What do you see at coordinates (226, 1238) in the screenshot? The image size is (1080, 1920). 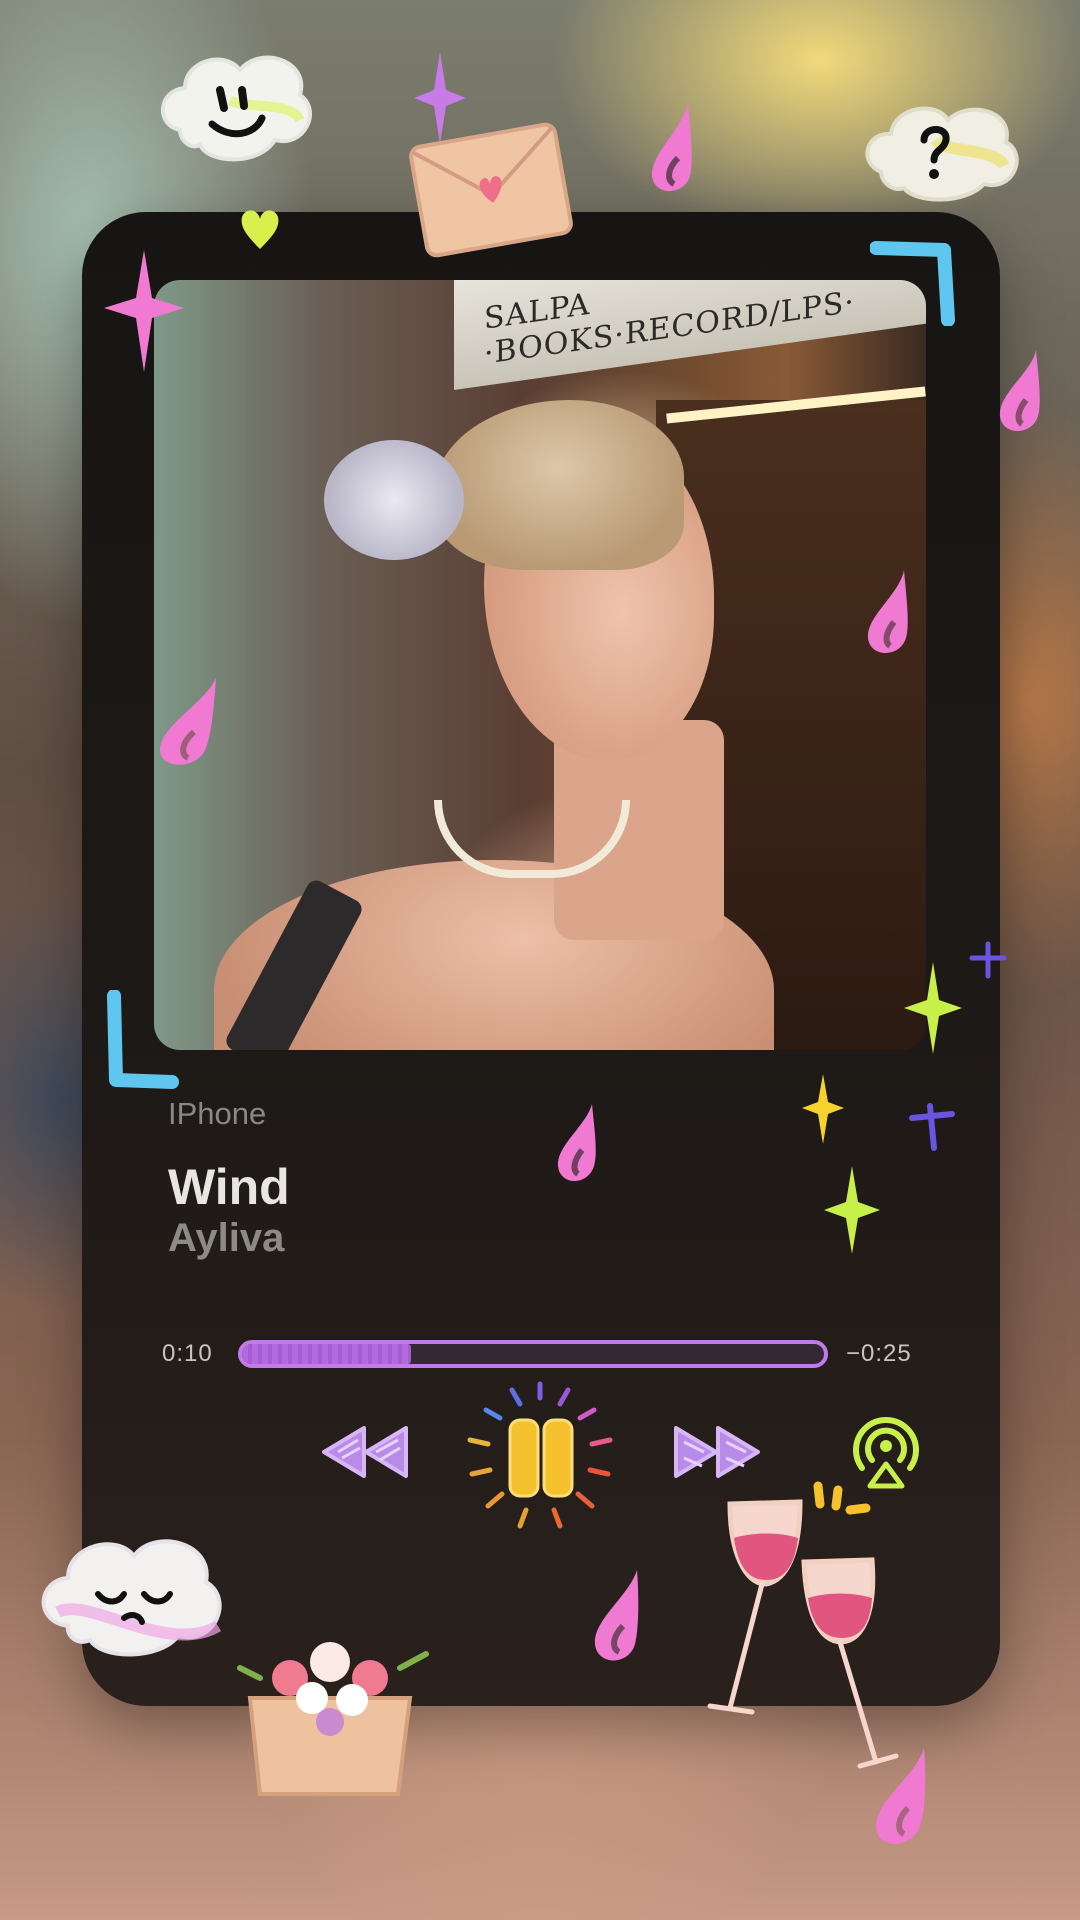 I see `artist-name: Ayliva` at bounding box center [226, 1238].